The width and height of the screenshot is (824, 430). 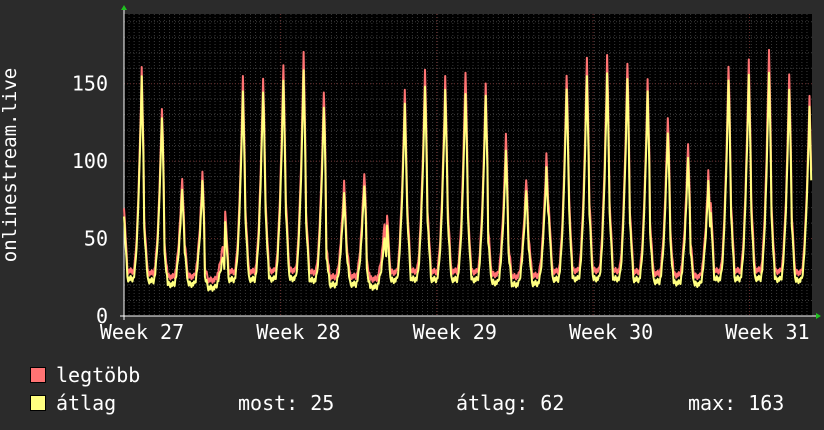 I want to click on x-tick-label: Week 31, so click(x=767, y=332).